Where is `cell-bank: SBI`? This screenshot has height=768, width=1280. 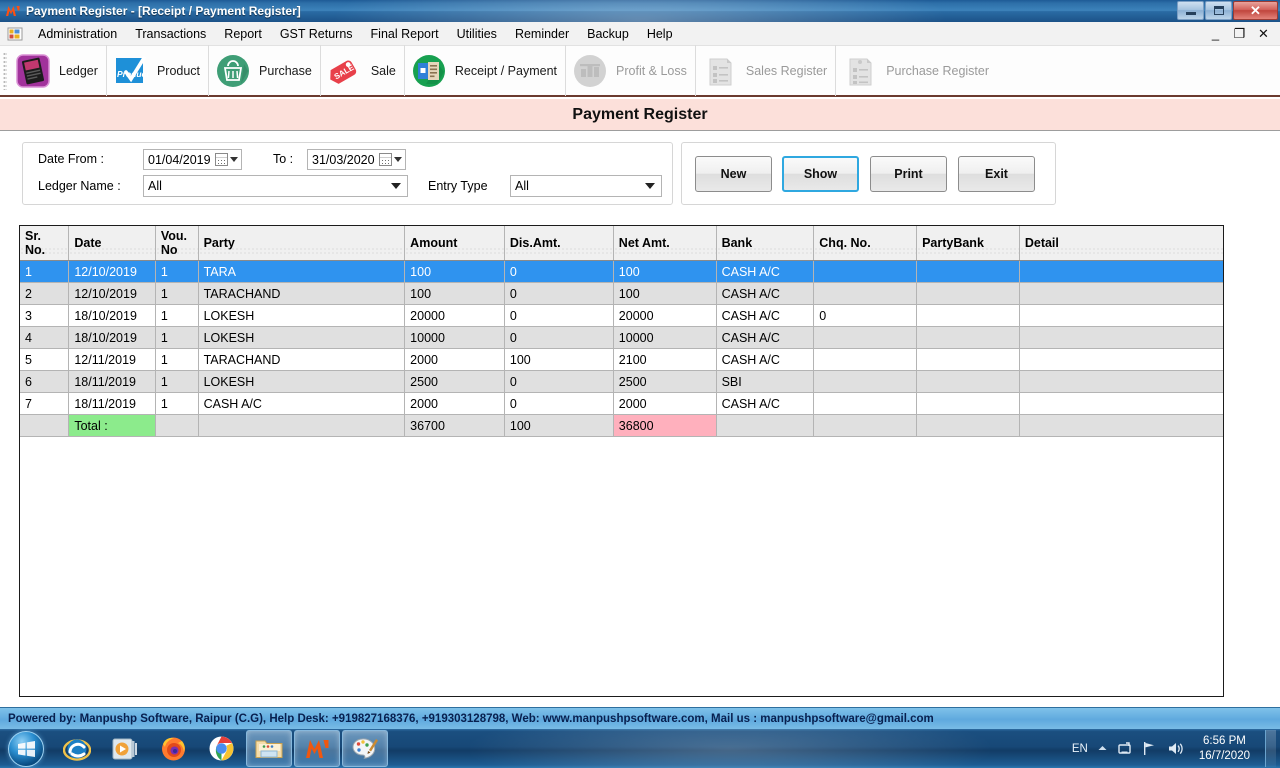 cell-bank: SBI is located at coordinates (765, 381).